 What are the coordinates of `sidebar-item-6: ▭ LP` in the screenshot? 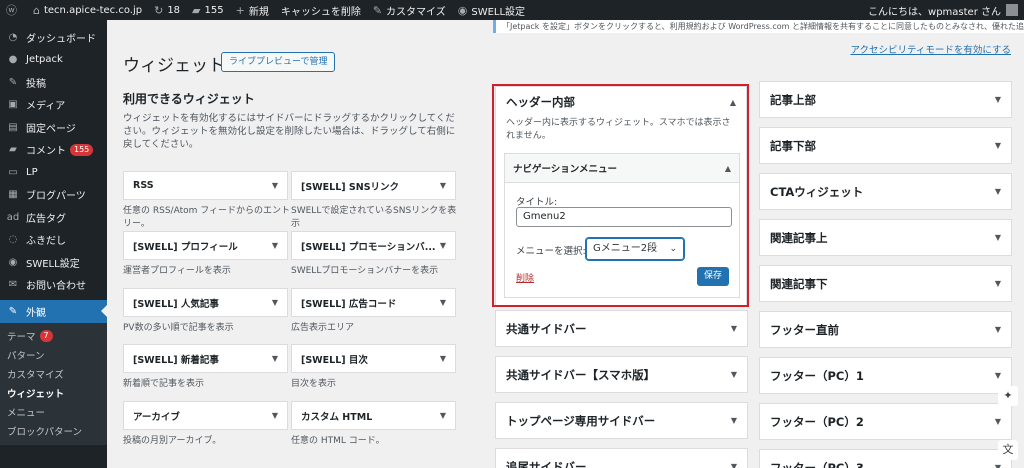 It's located at (53, 172).